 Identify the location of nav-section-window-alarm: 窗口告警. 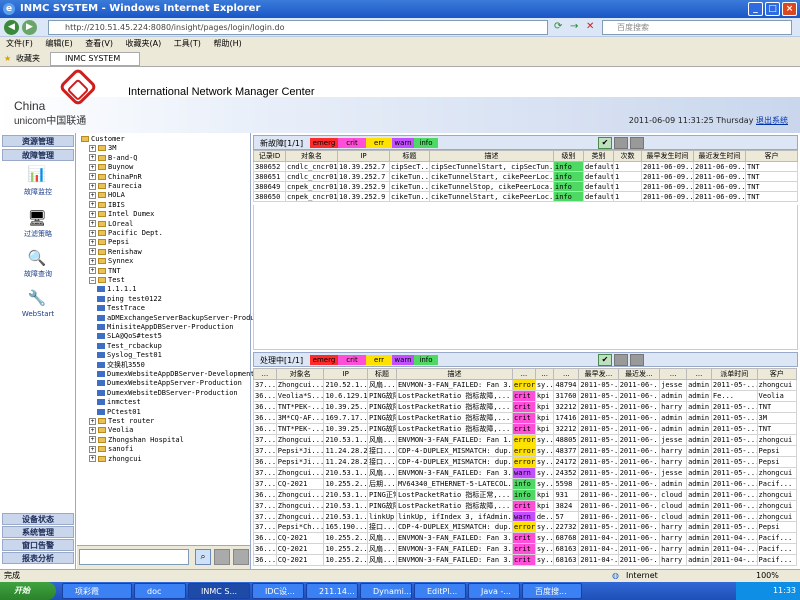
(38, 545).